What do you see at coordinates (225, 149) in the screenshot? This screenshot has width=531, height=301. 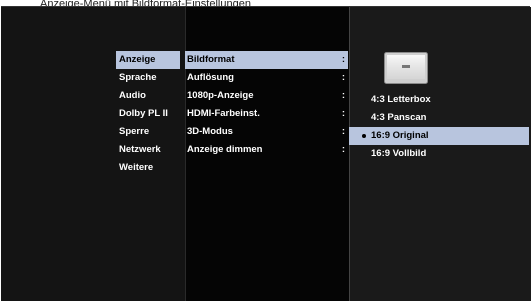 I see `setting-label: Anzeige dimmen` at bounding box center [225, 149].